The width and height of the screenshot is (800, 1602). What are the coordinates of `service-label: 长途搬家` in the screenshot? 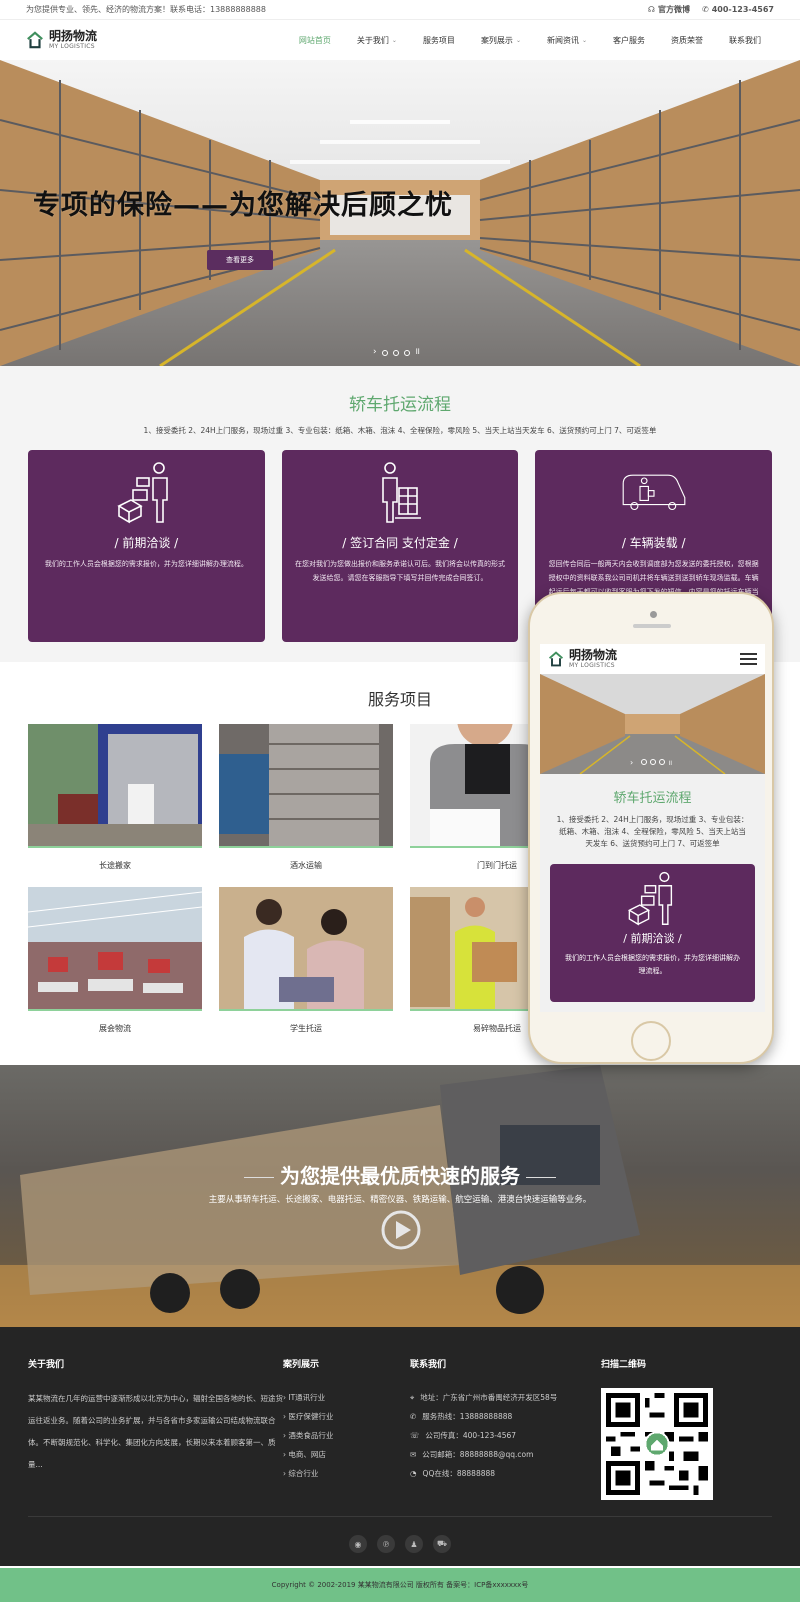 It's located at (115, 865).